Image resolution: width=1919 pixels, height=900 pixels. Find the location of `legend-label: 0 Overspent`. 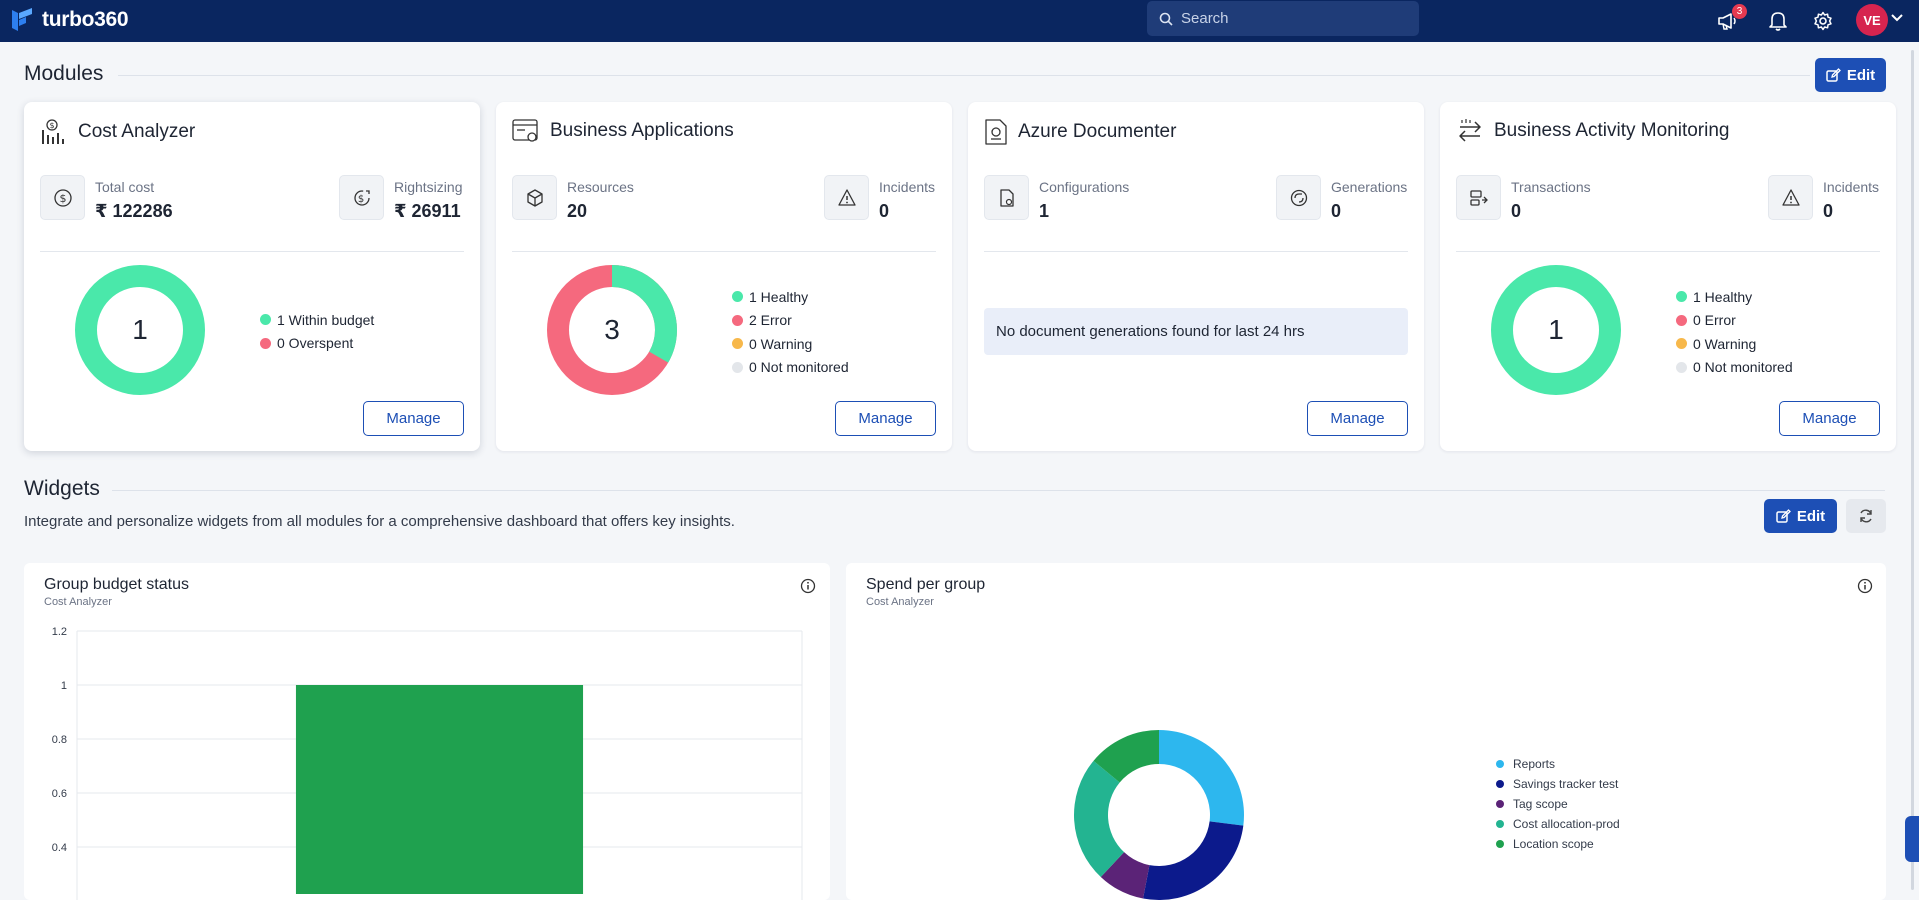

legend-label: 0 Overspent is located at coordinates (315, 343).